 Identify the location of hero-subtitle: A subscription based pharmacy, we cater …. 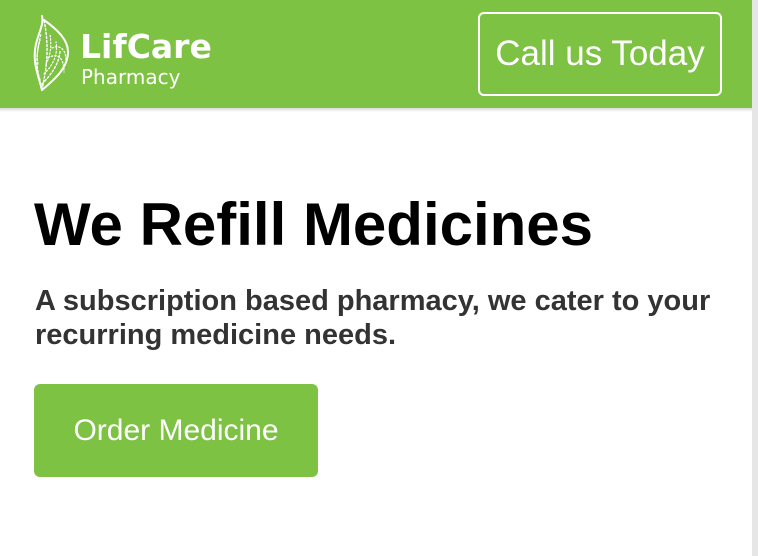
(373, 318).